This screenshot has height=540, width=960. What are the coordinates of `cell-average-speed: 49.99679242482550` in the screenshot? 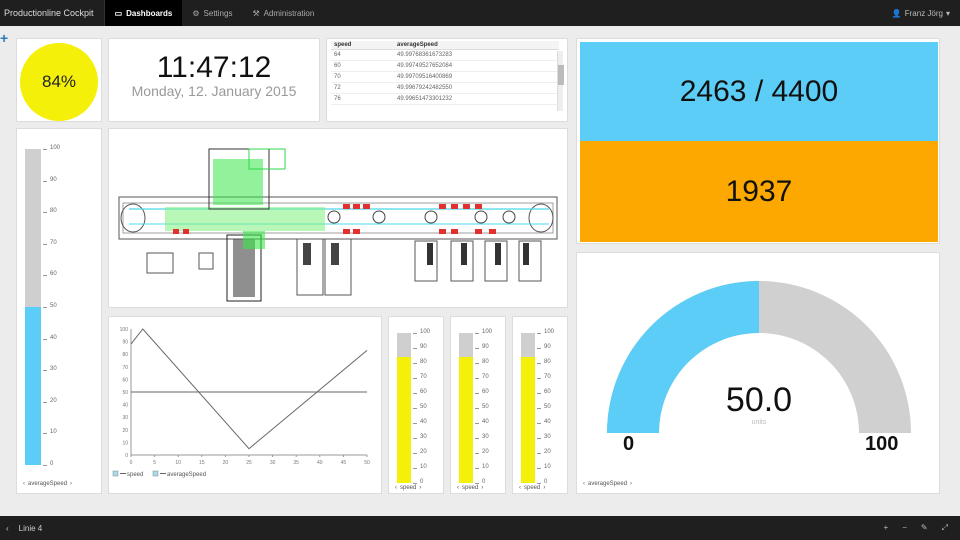 It's located at (476, 88).